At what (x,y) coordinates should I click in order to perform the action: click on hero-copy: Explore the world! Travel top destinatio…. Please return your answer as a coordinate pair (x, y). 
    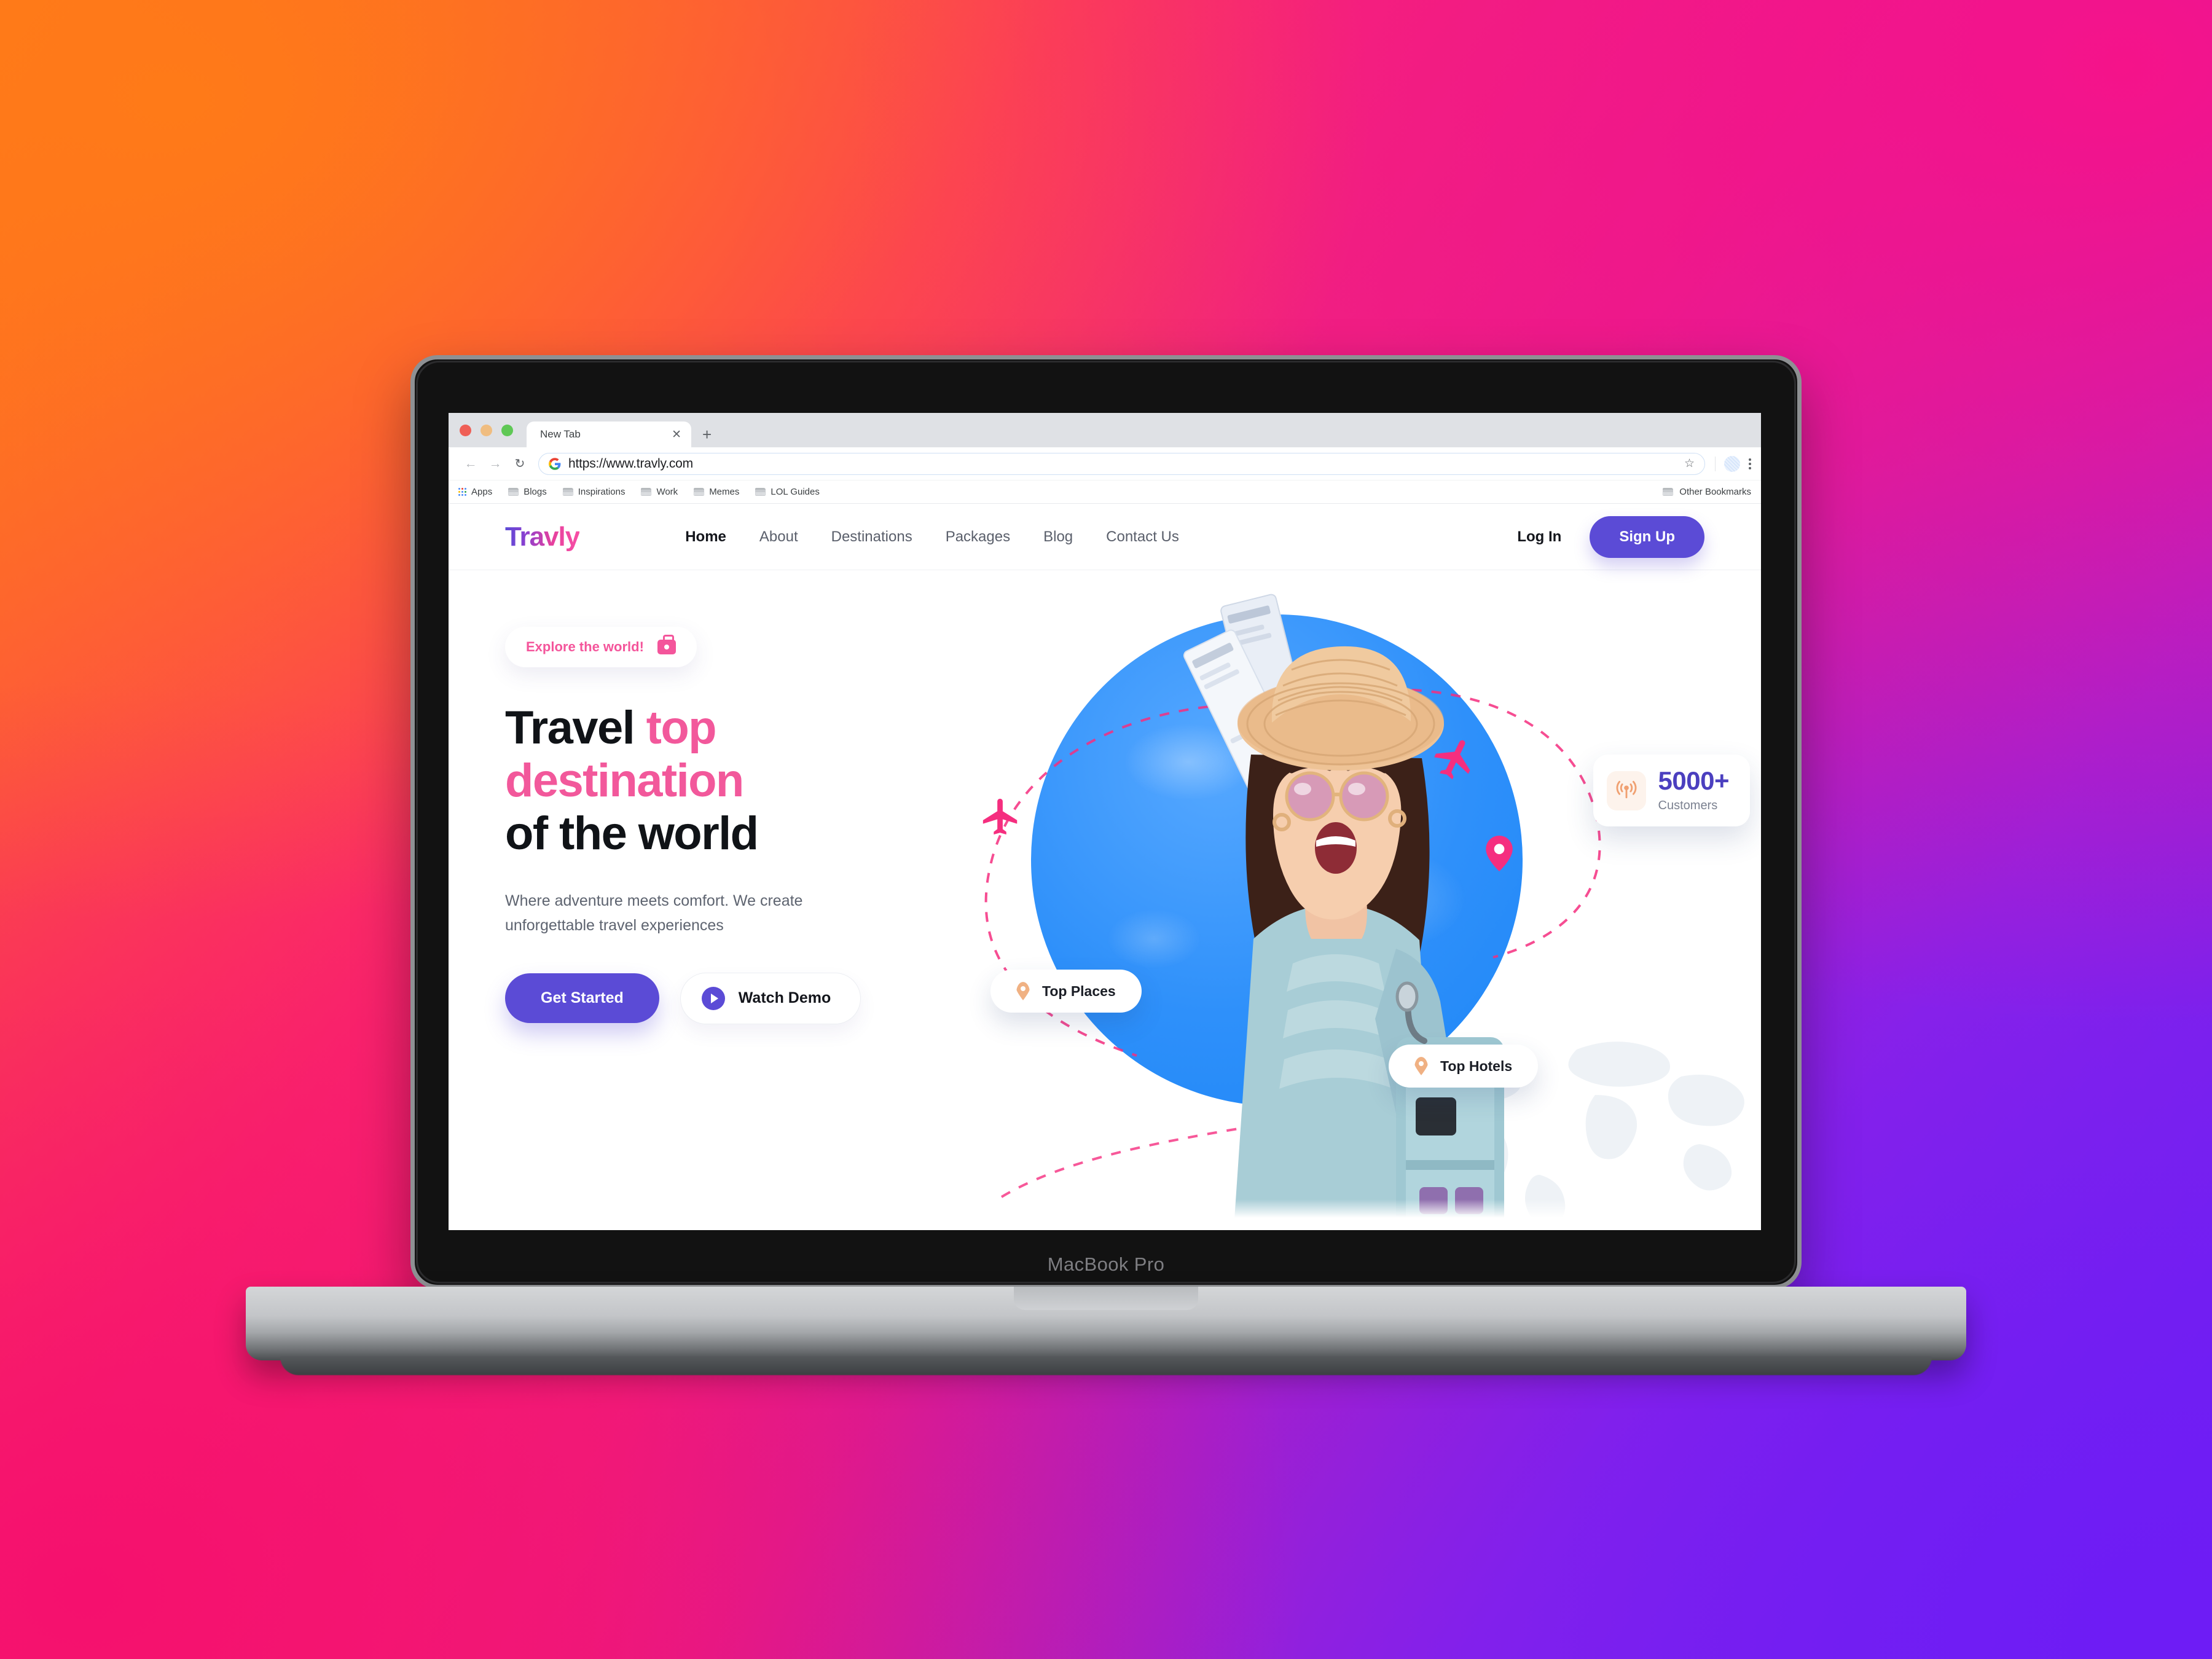
    Looking at the image, I should click on (704, 900).